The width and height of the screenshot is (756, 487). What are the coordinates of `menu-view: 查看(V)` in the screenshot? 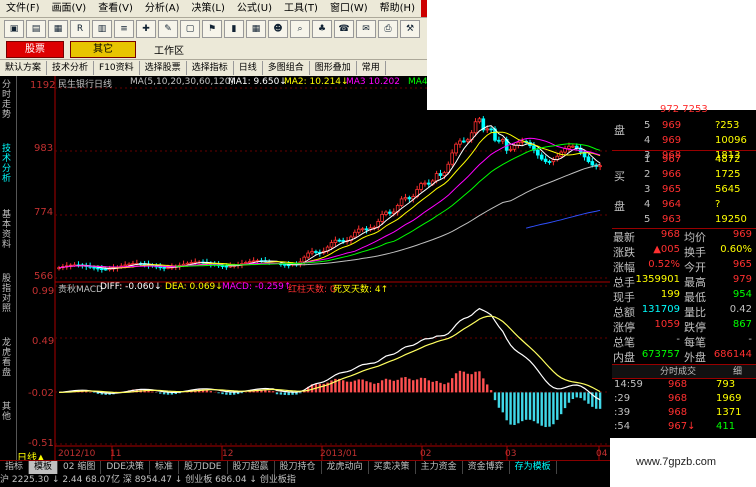 It's located at (115, 8).